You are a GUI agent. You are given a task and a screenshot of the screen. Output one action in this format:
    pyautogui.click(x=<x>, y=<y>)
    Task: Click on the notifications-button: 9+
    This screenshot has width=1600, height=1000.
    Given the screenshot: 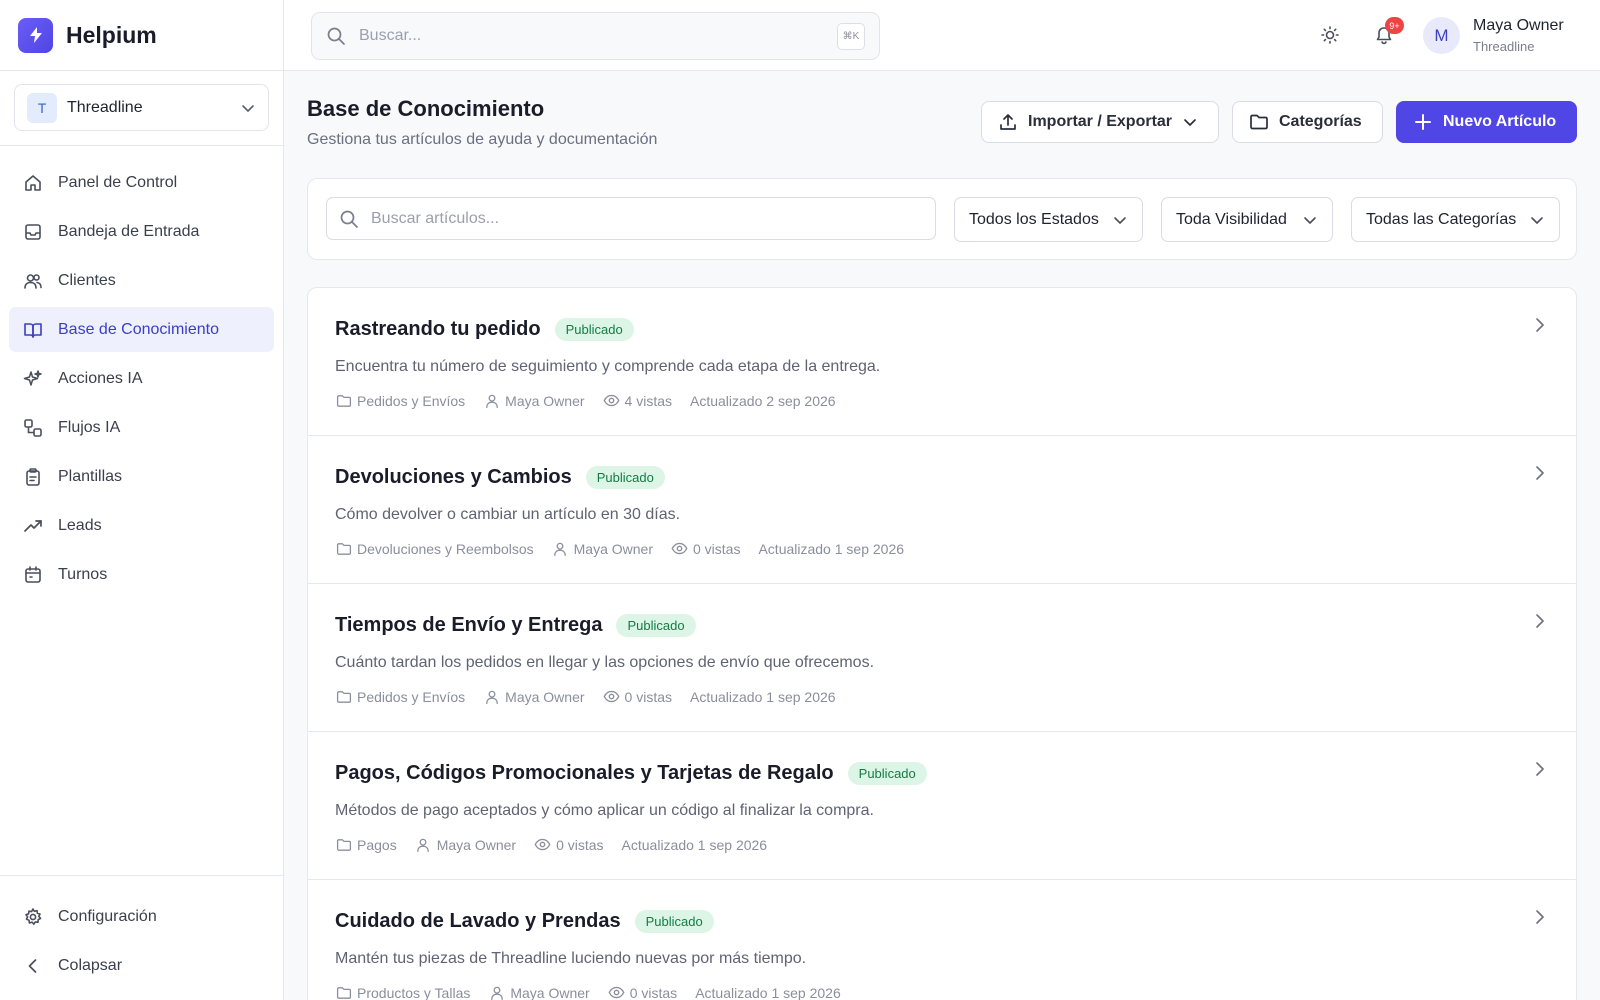 What is the action you would take?
    pyautogui.click(x=1387, y=32)
    